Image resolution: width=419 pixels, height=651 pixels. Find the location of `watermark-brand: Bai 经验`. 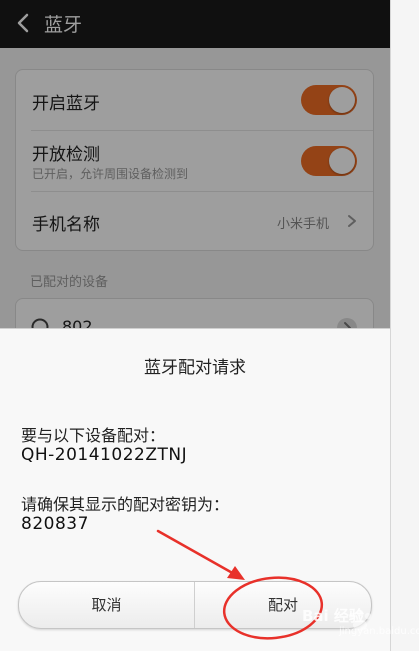

watermark-brand: Bai 经验 is located at coordinates (333, 616).